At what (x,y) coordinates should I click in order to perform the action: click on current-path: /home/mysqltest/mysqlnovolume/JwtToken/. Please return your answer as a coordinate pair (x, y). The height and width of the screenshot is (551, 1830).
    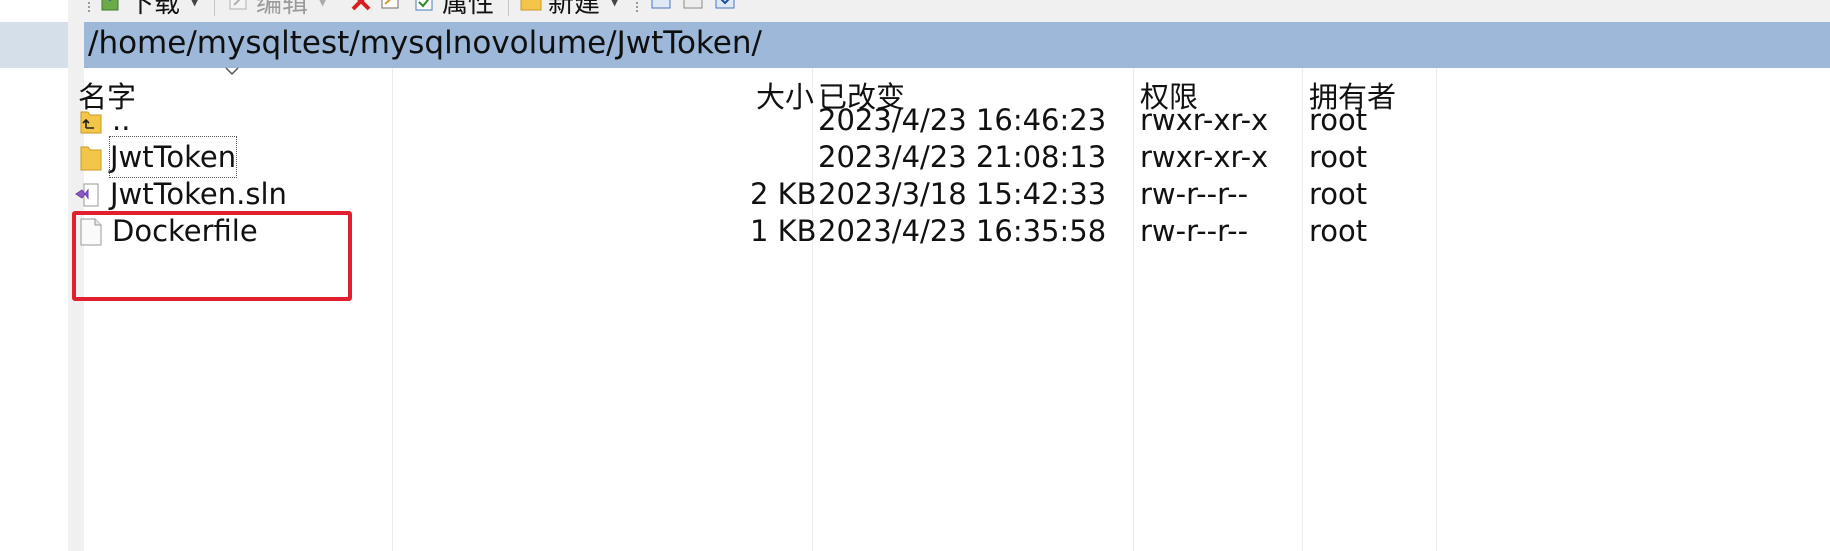
    Looking at the image, I should click on (425, 43).